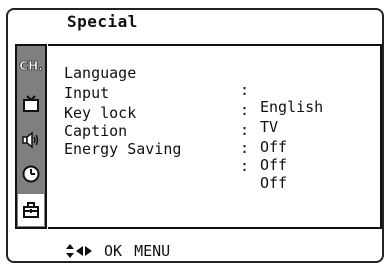 The width and height of the screenshot is (390, 269). I want to click on row-value: TV, so click(269, 127).